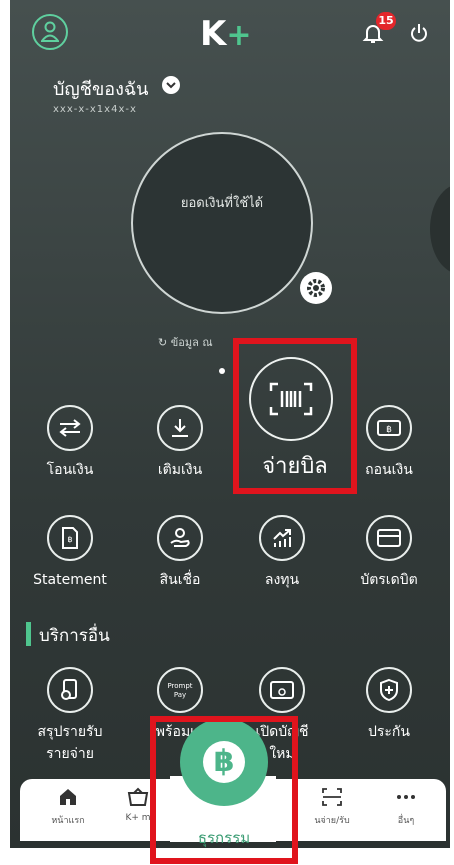  What do you see at coordinates (180, 580) in the screenshot?
I see `service-label: สินเชื่อ` at bounding box center [180, 580].